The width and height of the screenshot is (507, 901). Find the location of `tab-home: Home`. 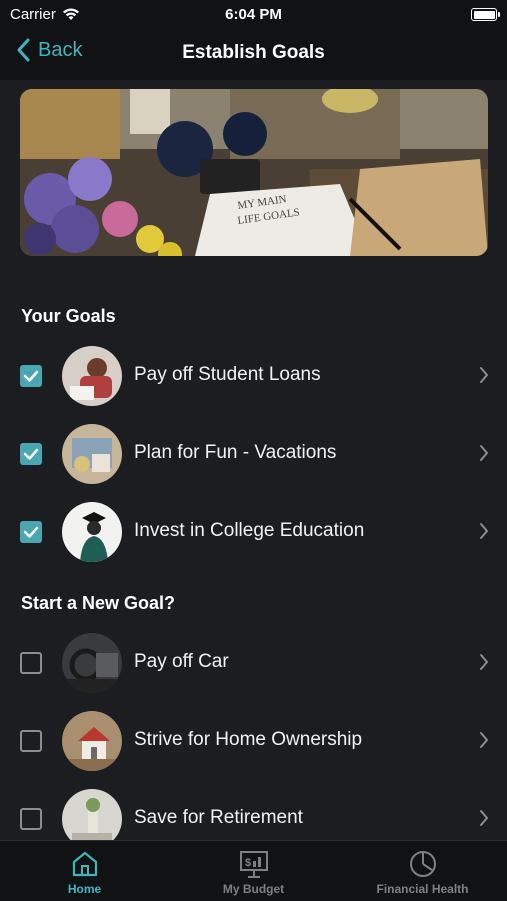

tab-home: Home is located at coordinates (84, 871).